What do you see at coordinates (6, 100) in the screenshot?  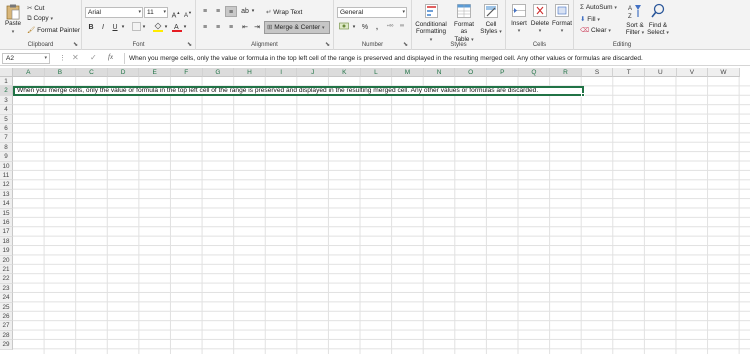 I see `row-header-3: 3` at bounding box center [6, 100].